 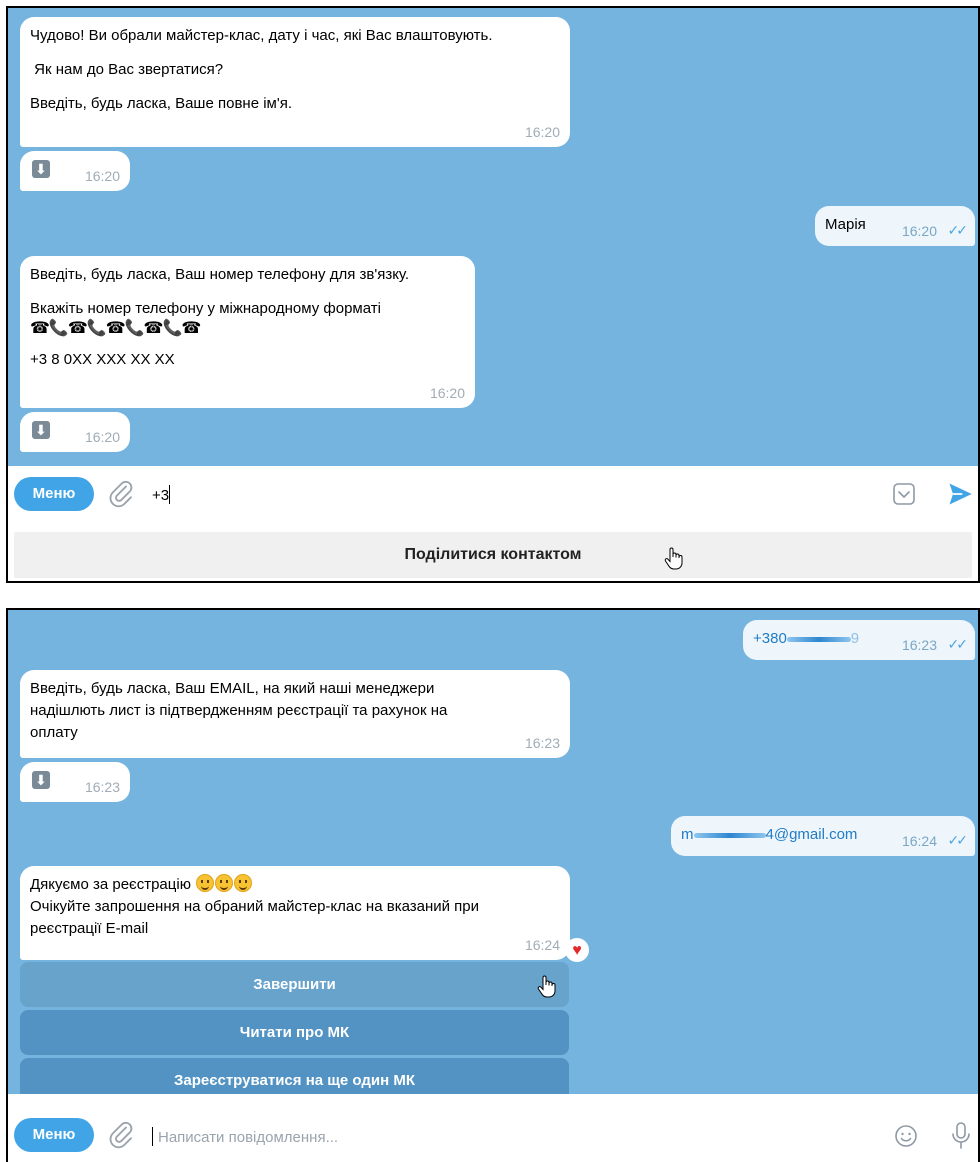 What do you see at coordinates (577, 950) in the screenshot?
I see `heart-reaction-icon: ♥` at bounding box center [577, 950].